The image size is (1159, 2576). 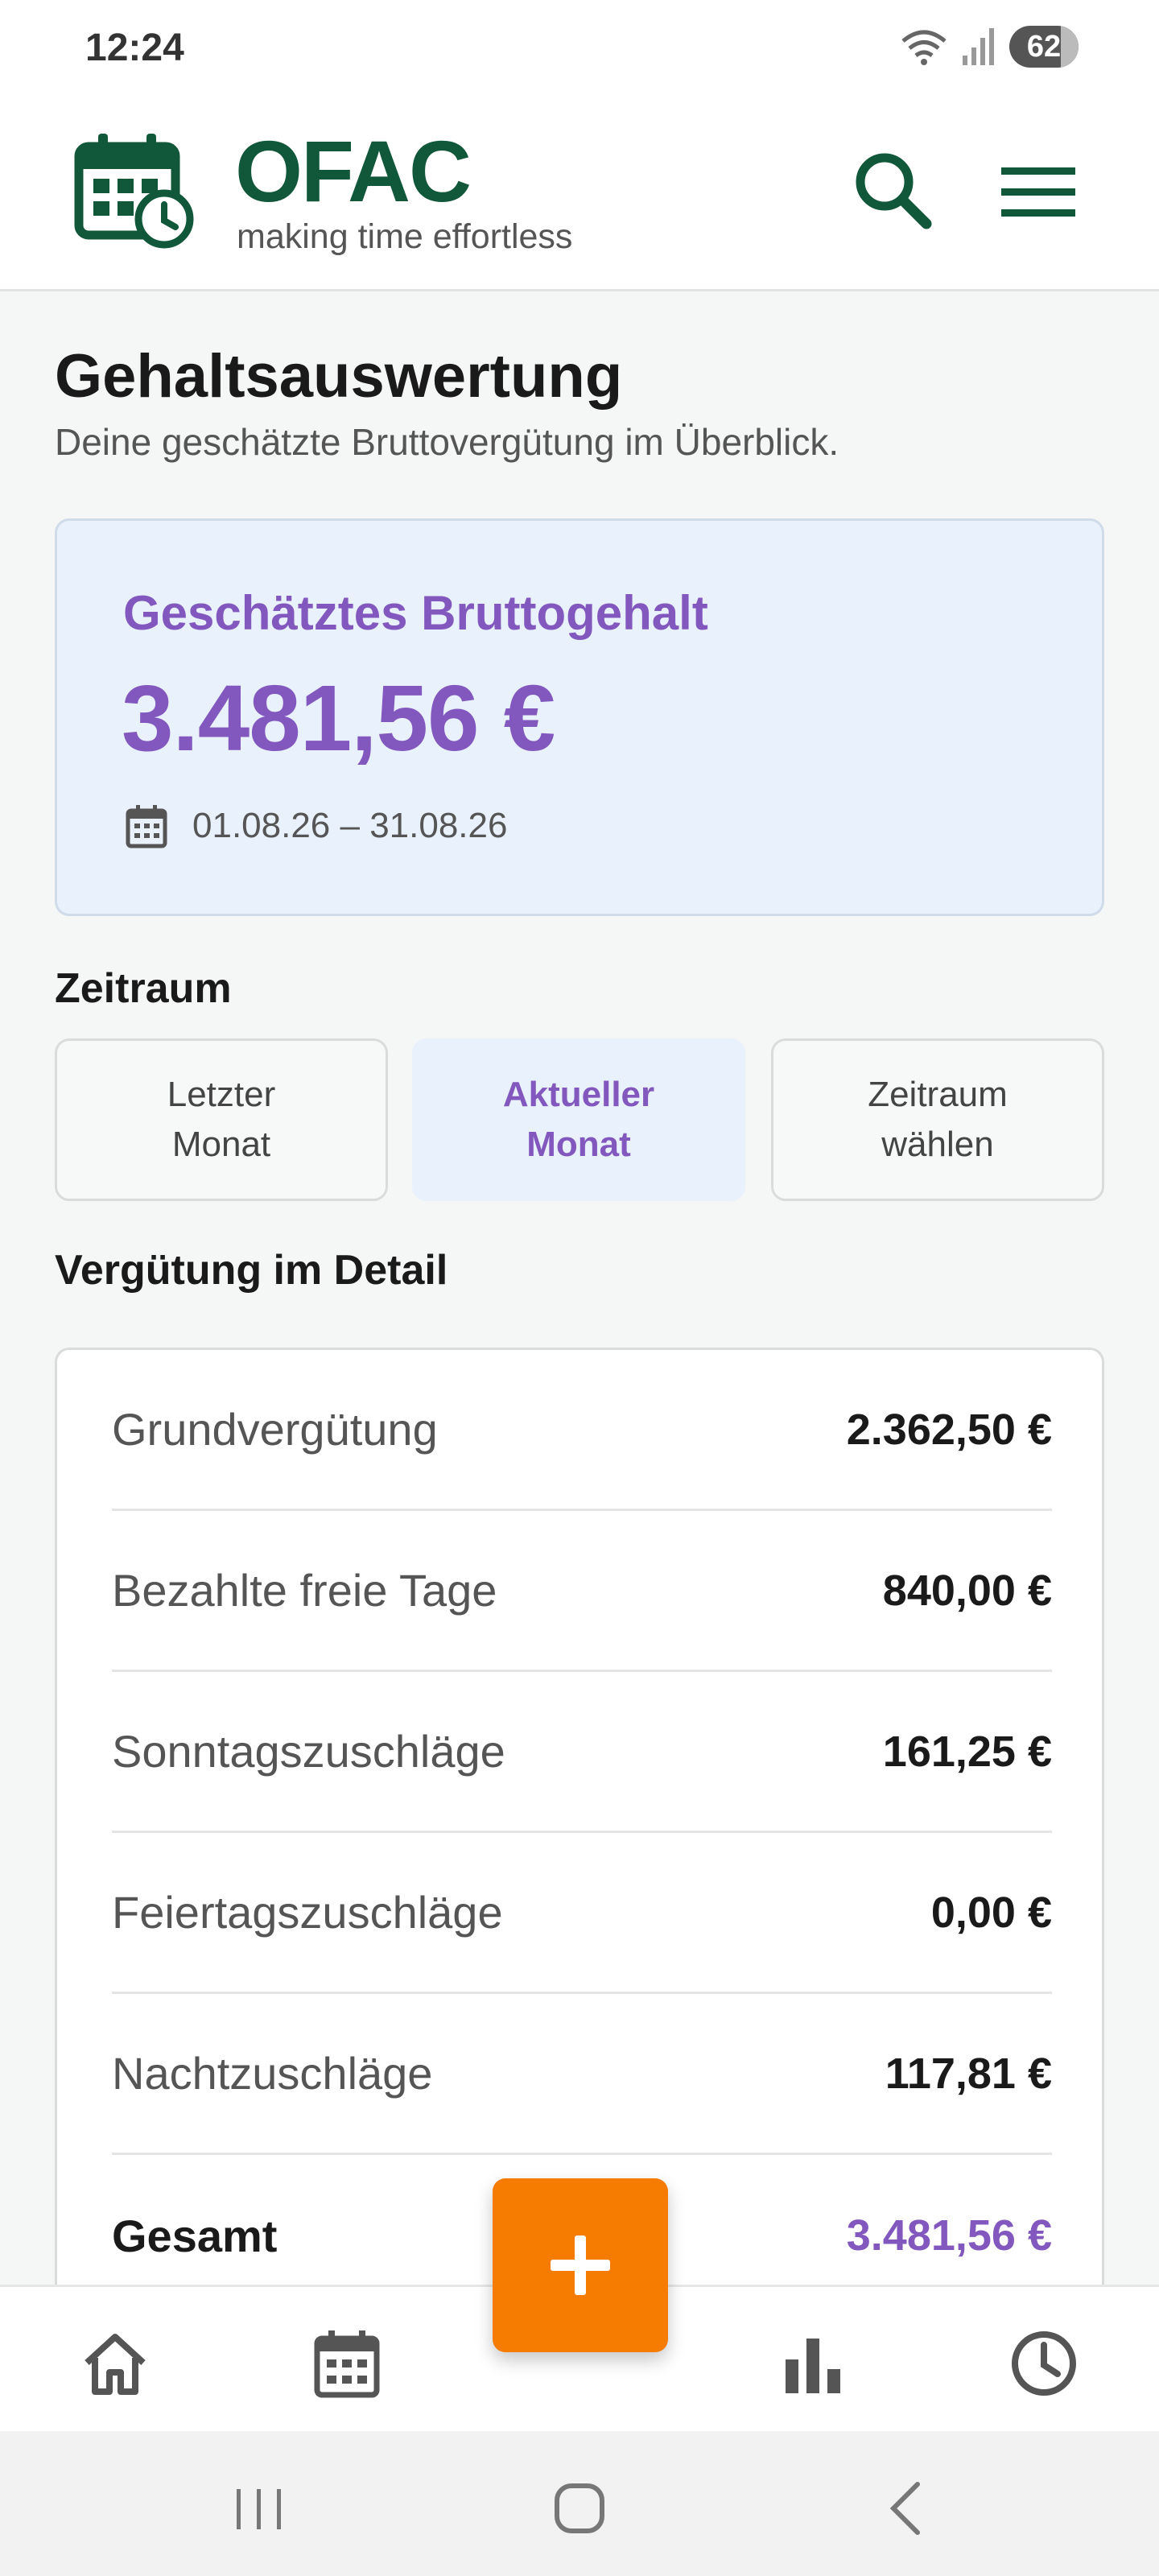 What do you see at coordinates (949, 2235) in the screenshot?
I see `total-value: 3.481,56 €` at bounding box center [949, 2235].